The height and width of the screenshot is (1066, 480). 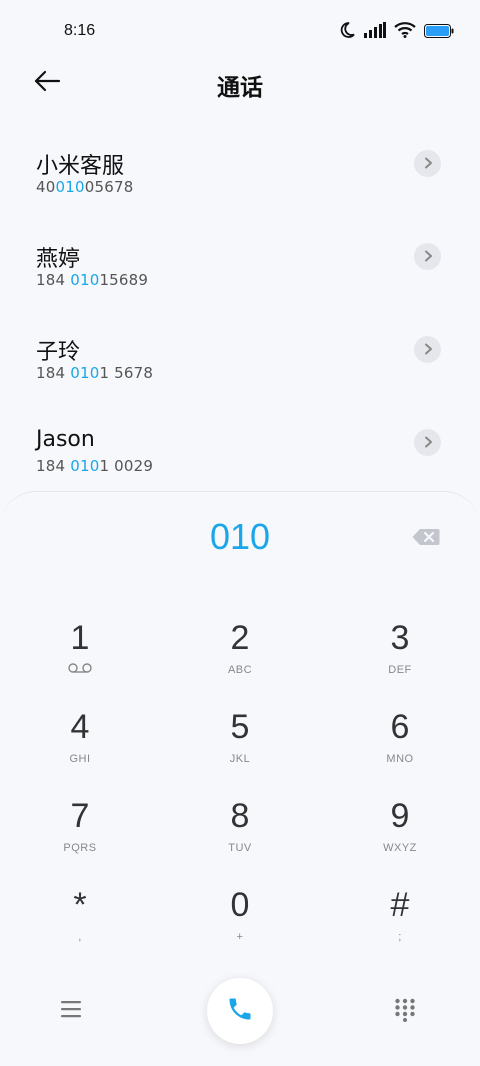 I want to click on dial-number-display: 010, so click(x=240, y=537).